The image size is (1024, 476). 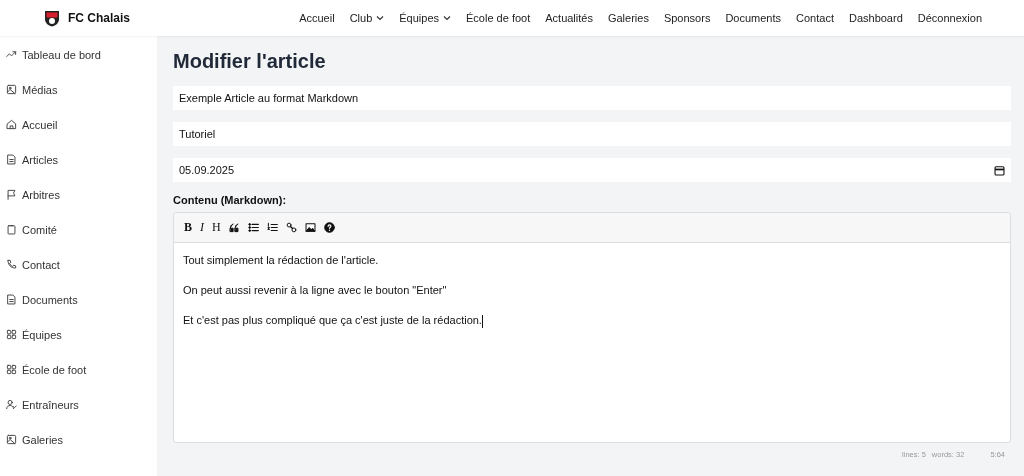 What do you see at coordinates (11, 264) in the screenshot?
I see `phone-icon` at bounding box center [11, 264].